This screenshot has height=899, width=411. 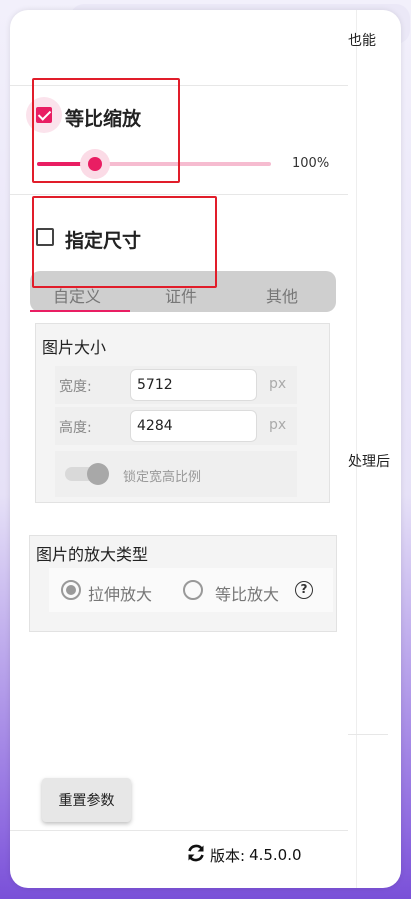 I want to click on active-tab-indicator, so click(x=80, y=311).